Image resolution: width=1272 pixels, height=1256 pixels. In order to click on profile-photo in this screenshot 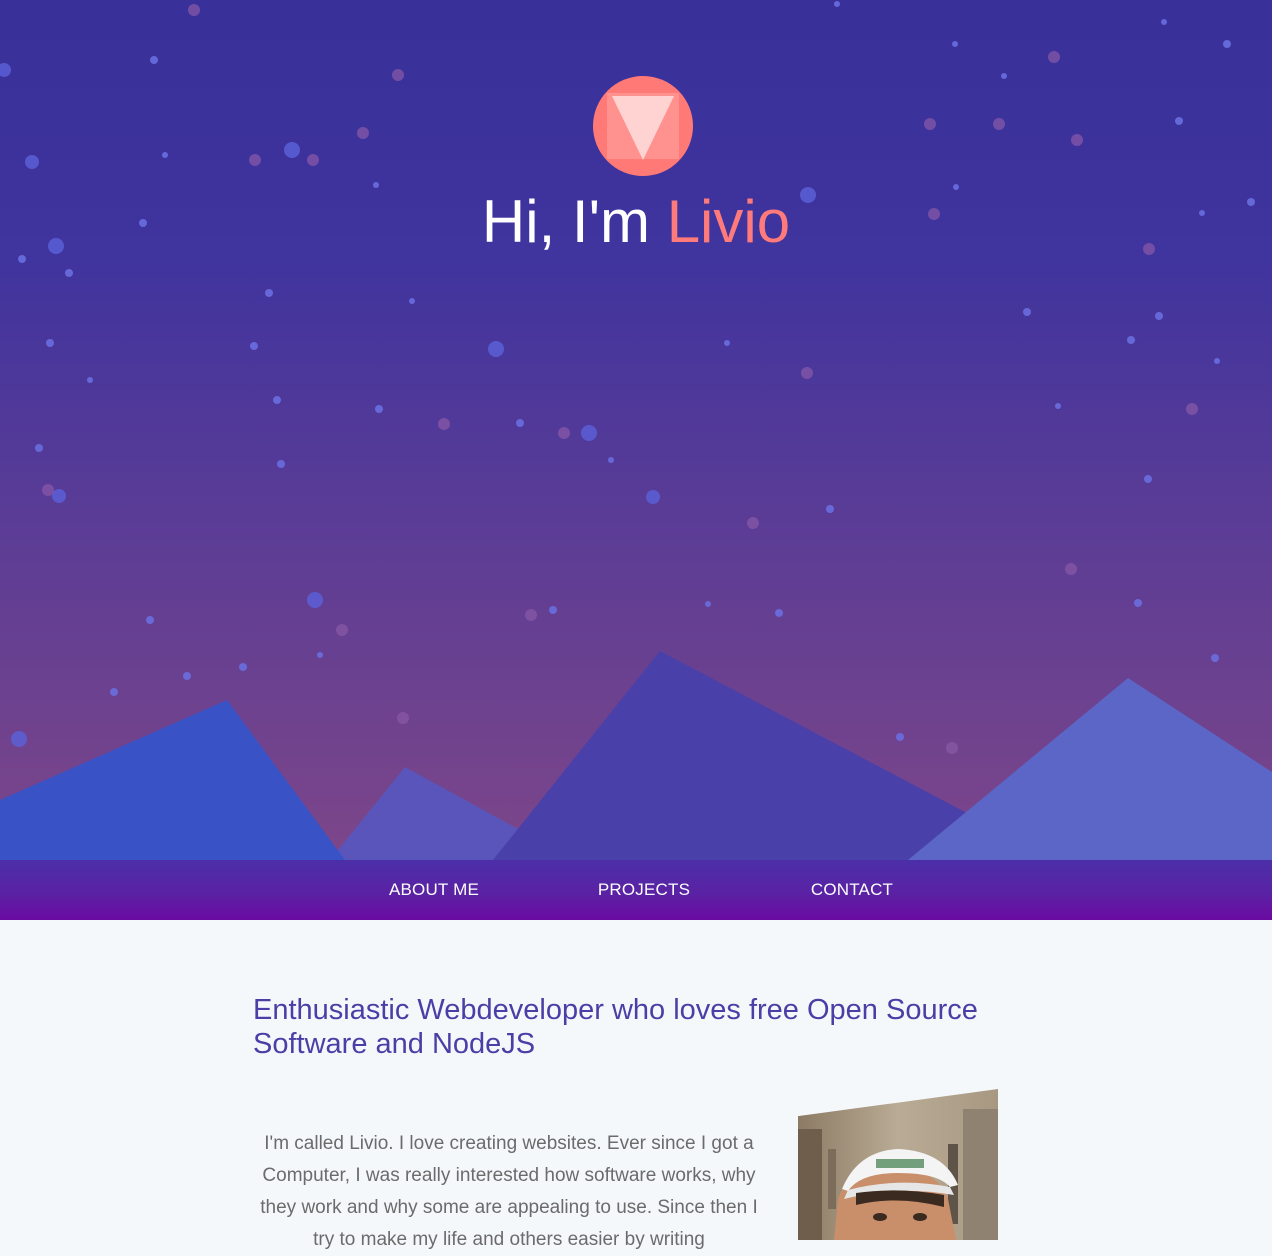, I will do `click(898, 1164)`.